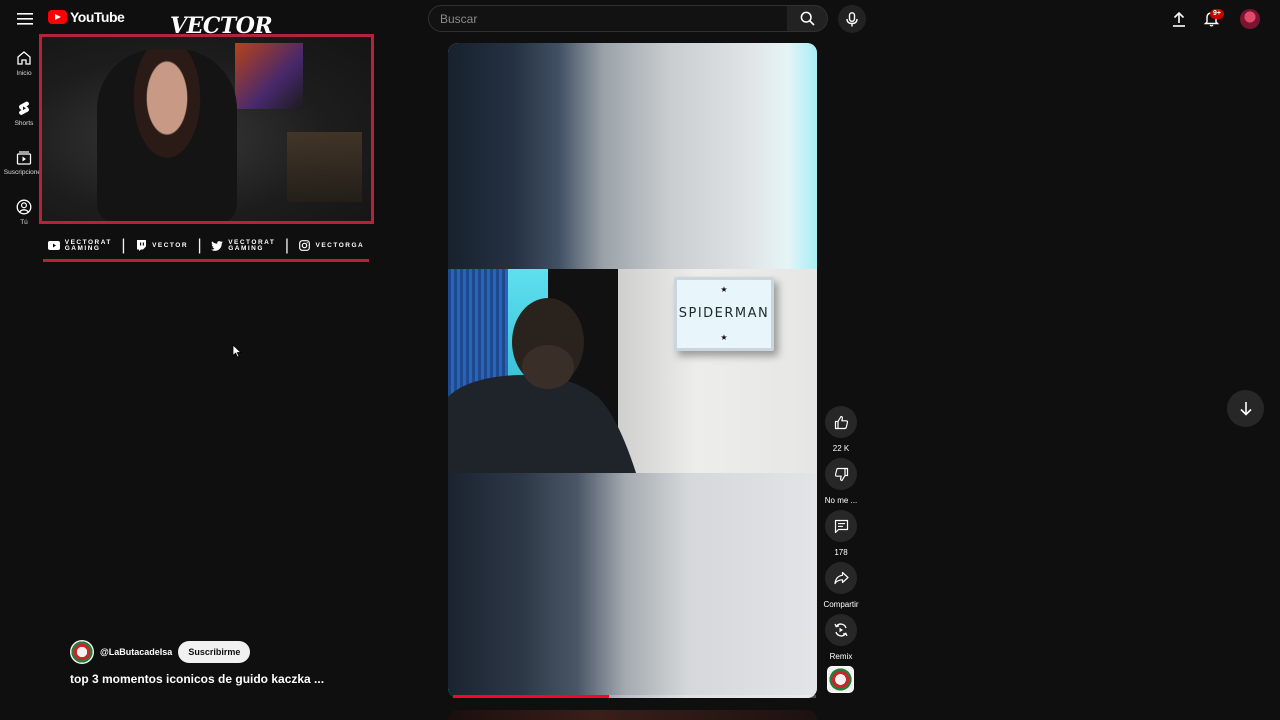 The image size is (1280, 720). Describe the element at coordinates (221, 26) in the screenshot. I see `streamer-name: VECTOR` at that location.